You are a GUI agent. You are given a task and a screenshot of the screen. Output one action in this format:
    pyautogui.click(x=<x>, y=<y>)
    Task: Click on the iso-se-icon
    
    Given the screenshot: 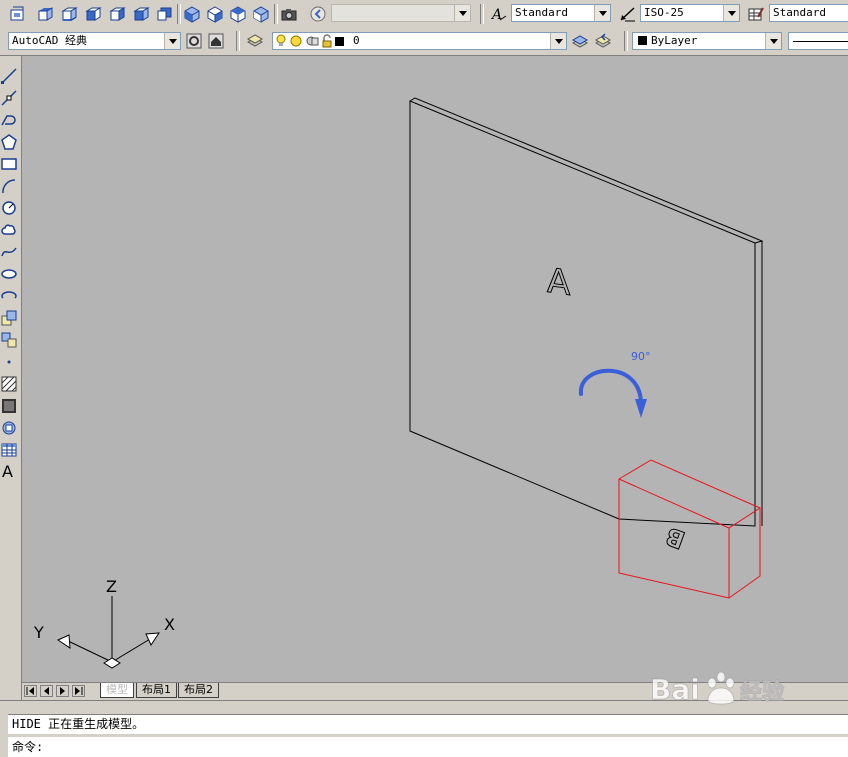 What is the action you would take?
    pyautogui.click(x=215, y=14)
    